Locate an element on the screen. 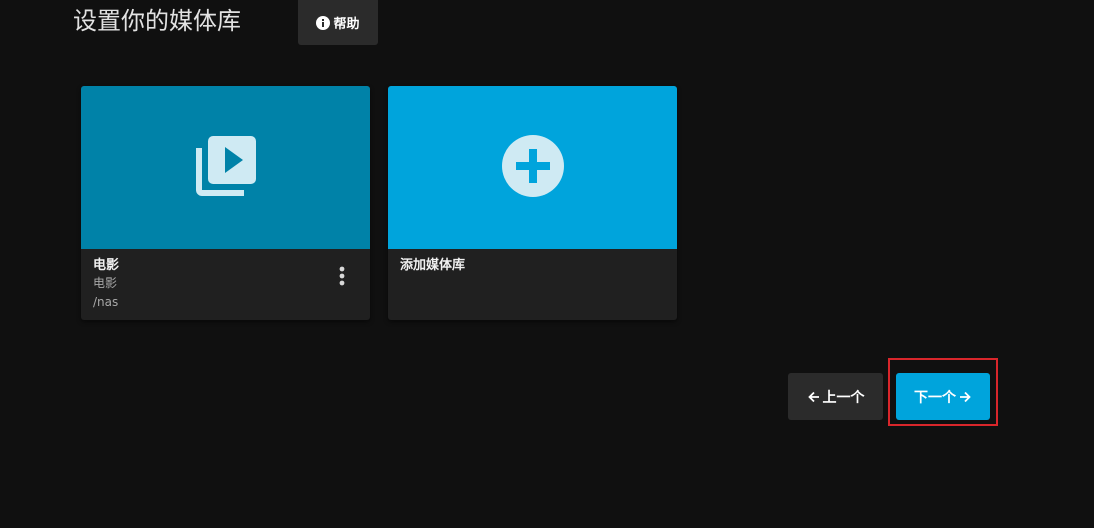 This screenshot has height=528, width=1094. library-path: /nas is located at coordinates (106, 302).